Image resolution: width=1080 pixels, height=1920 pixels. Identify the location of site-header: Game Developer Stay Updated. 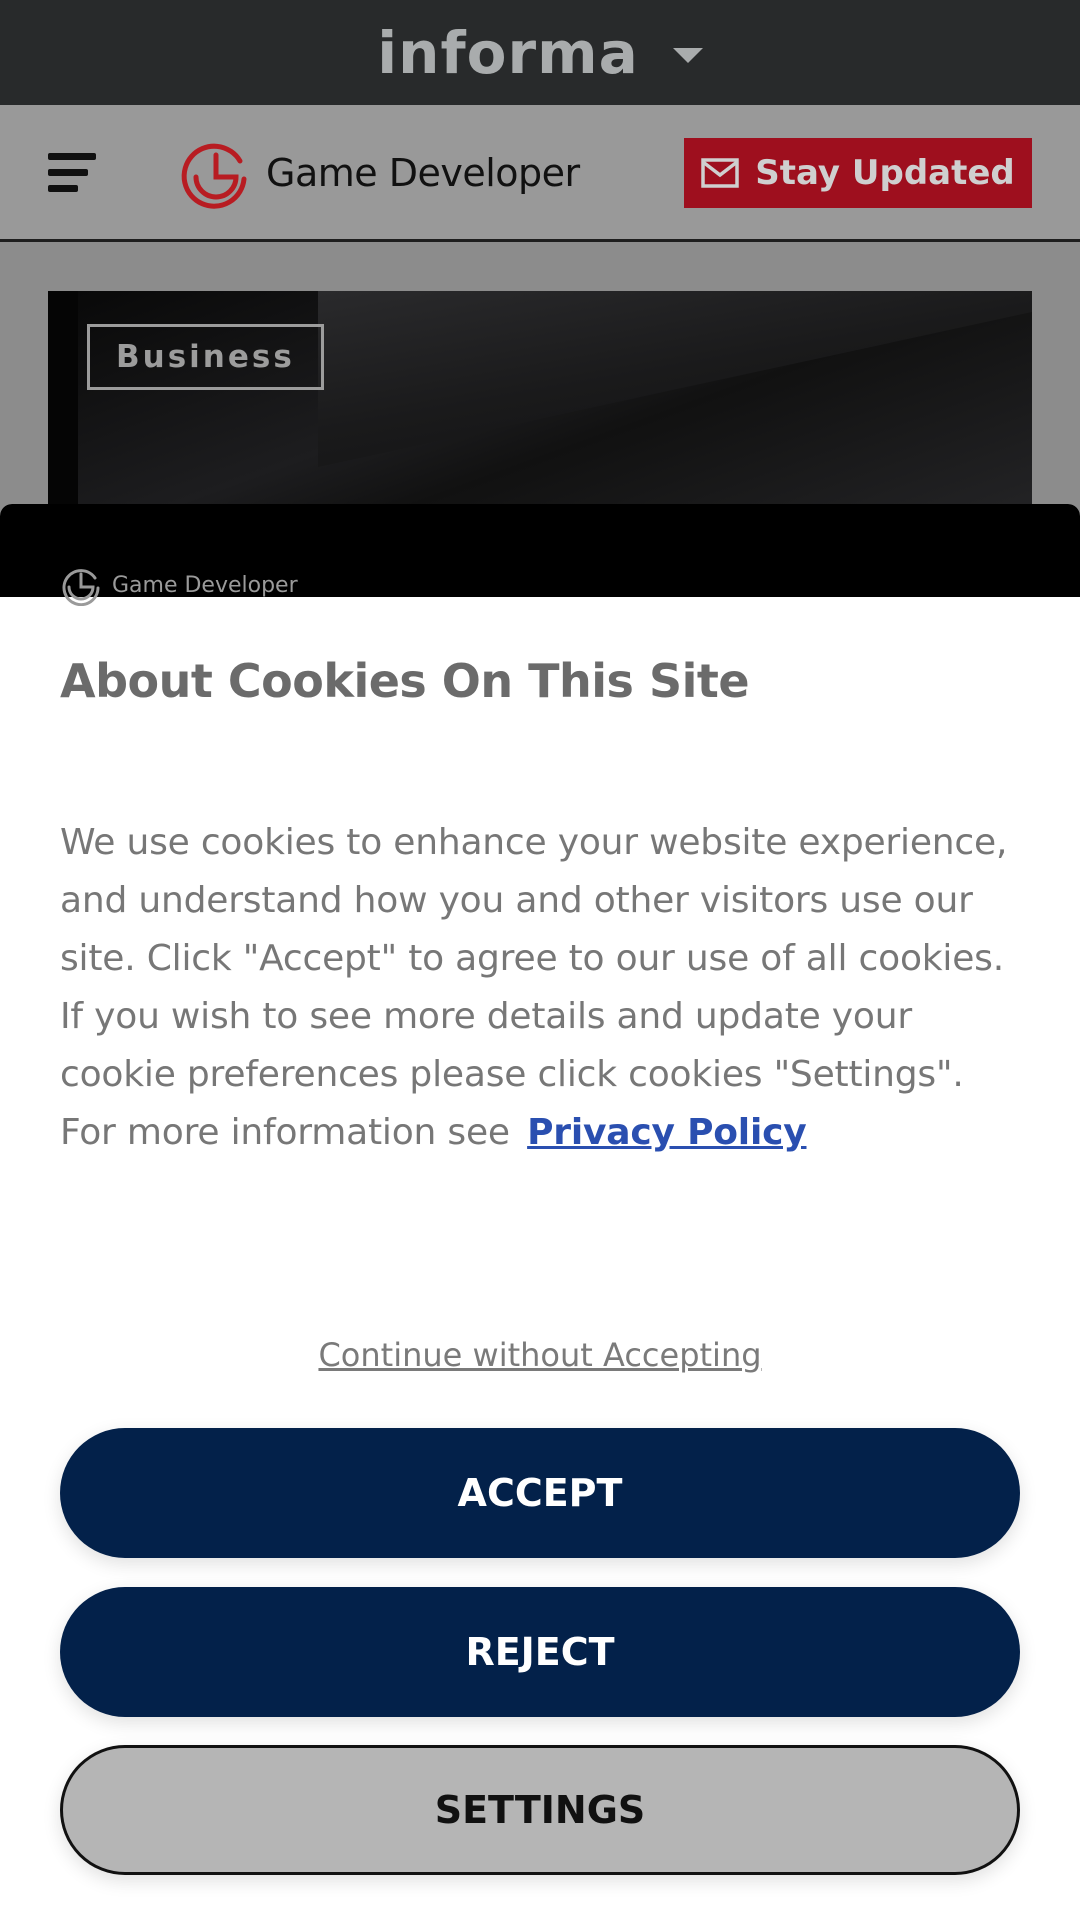
(540, 173).